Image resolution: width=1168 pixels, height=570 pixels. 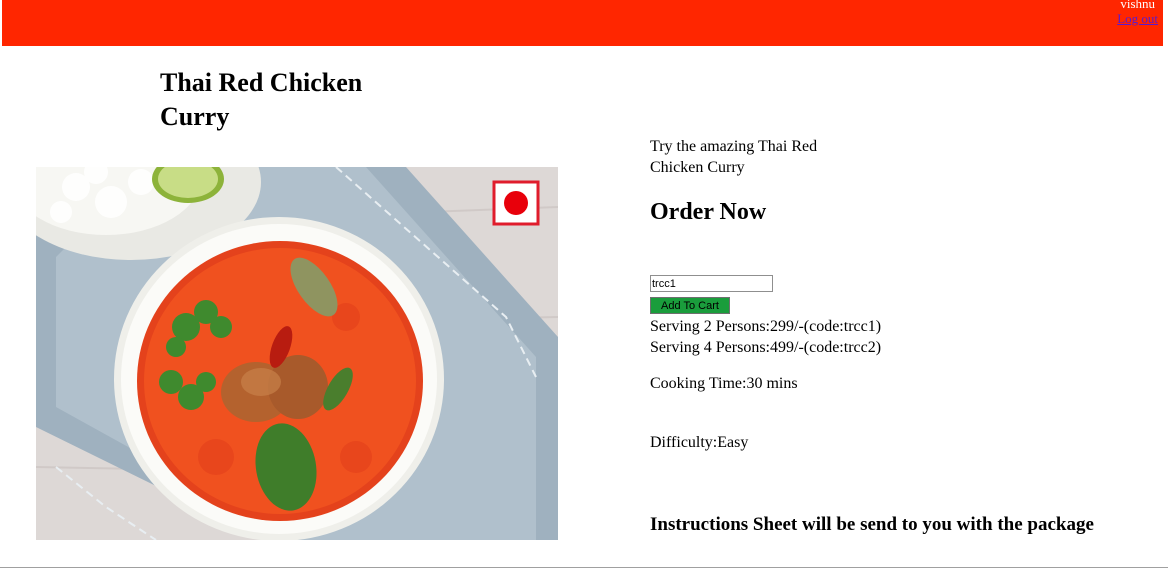 What do you see at coordinates (708, 212) in the screenshot?
I see `order-now-heading: Order Now` at bounding box center [708, 212].